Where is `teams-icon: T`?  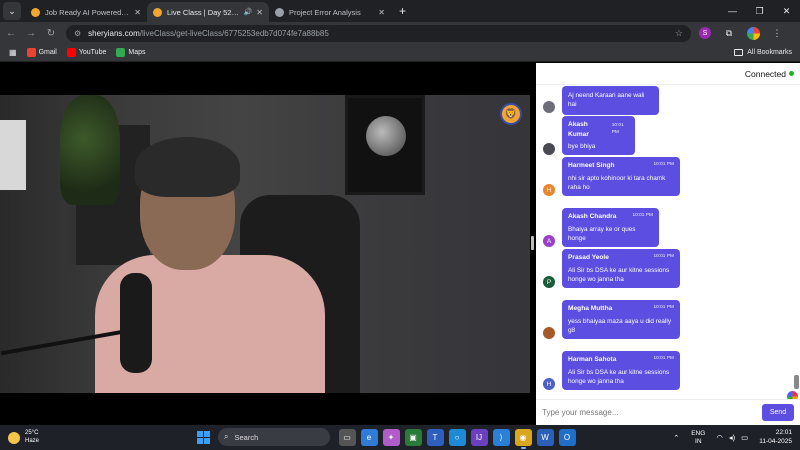
teams-icon: T is located at coordinates (435, 437).